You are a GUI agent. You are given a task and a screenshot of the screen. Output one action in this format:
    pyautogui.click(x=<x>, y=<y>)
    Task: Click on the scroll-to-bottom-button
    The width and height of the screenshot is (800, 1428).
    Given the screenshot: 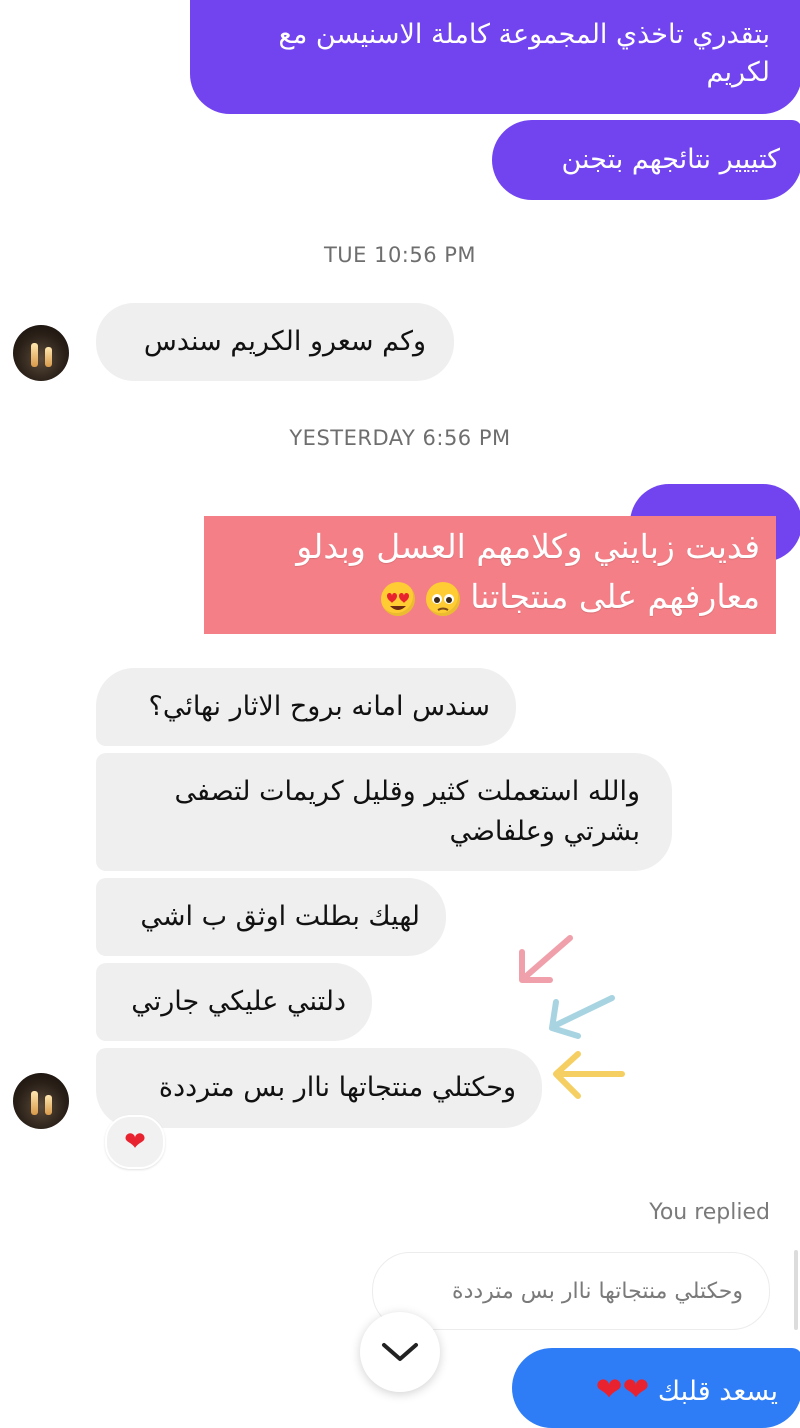 What is the action you would take?
    pyautogui.click(x=400, y=1352)
    